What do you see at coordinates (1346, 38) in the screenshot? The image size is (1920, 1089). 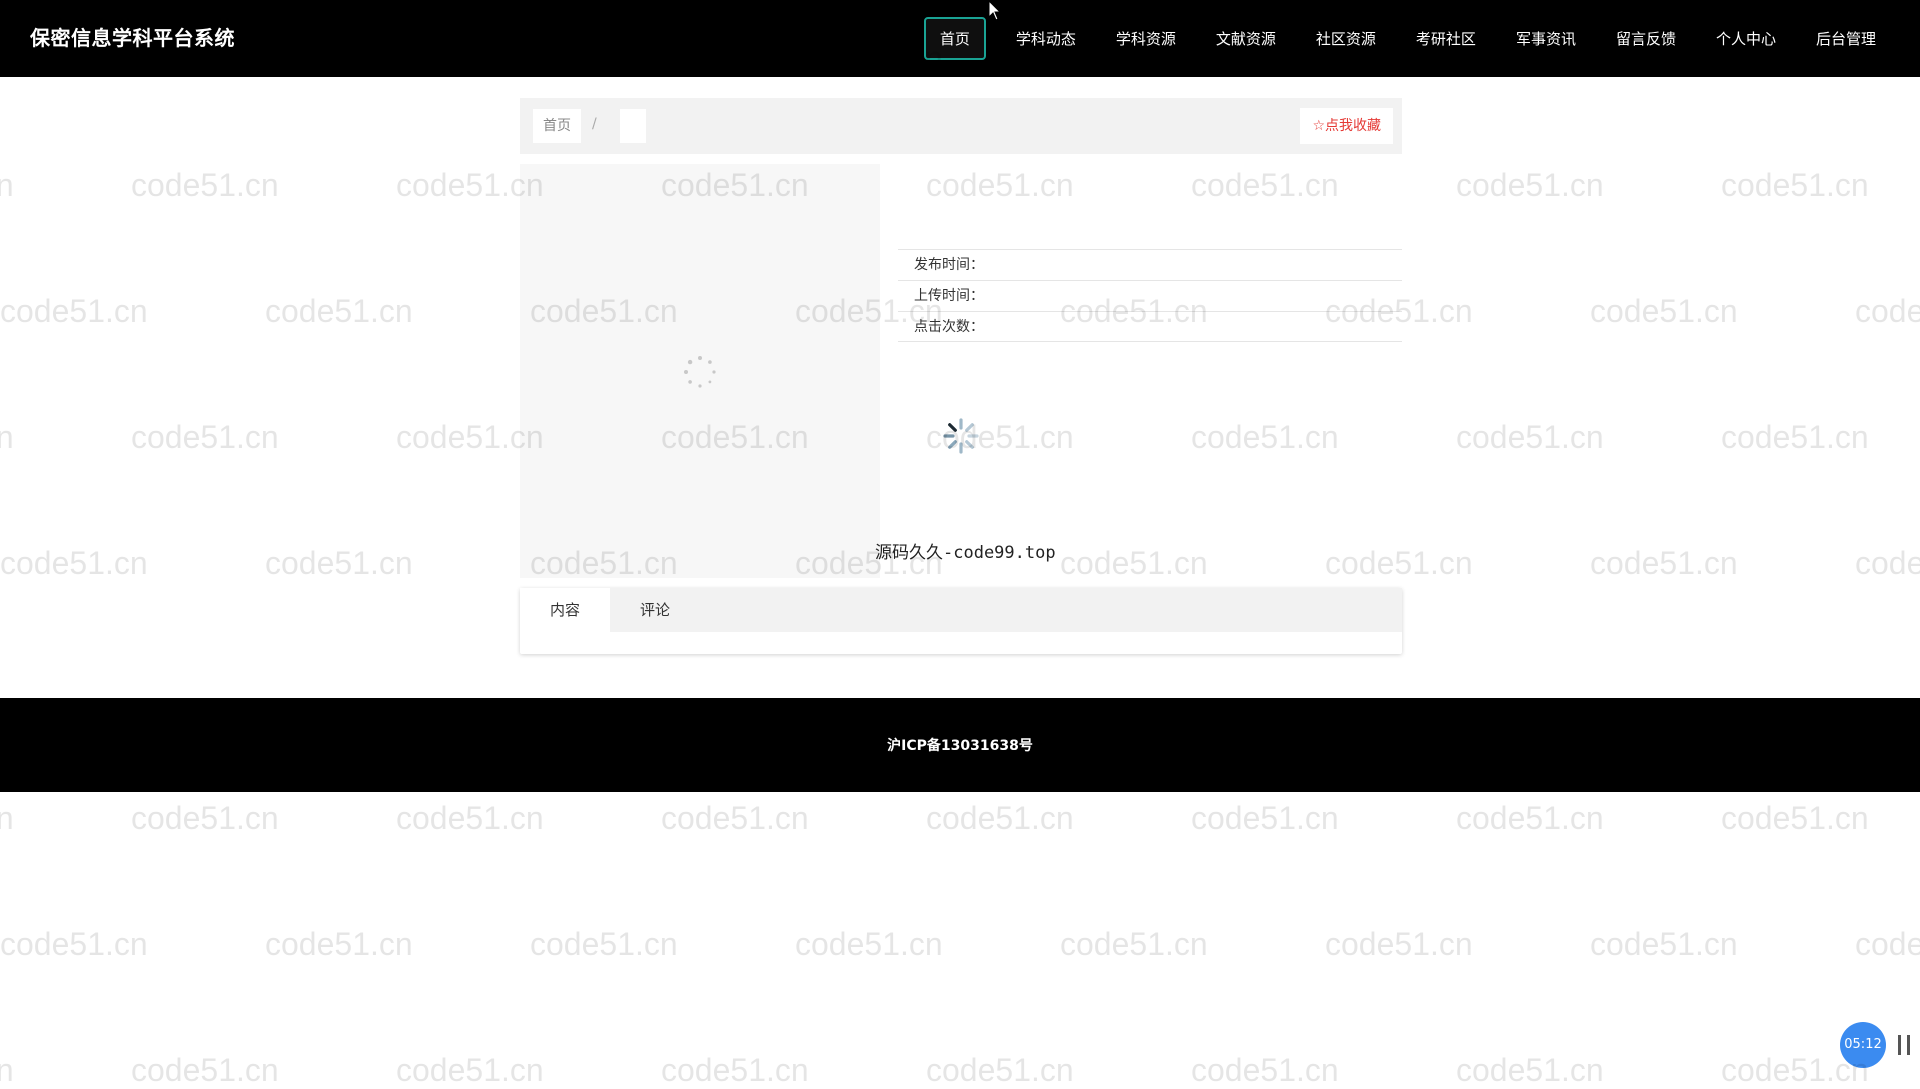 I see `nav-item-community-resources: 社区资源` at bounding box center [1346, 38].